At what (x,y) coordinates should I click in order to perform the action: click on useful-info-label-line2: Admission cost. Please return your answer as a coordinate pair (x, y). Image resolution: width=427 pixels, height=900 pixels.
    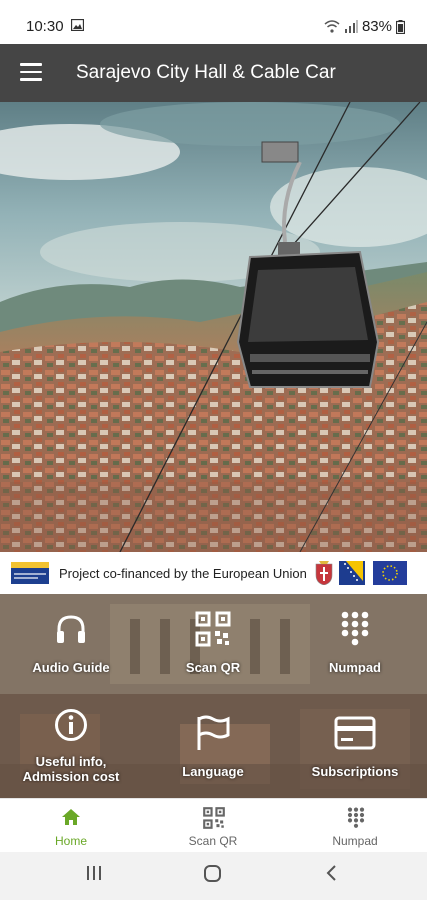
    Looking at the image, I should click on (71, 776).